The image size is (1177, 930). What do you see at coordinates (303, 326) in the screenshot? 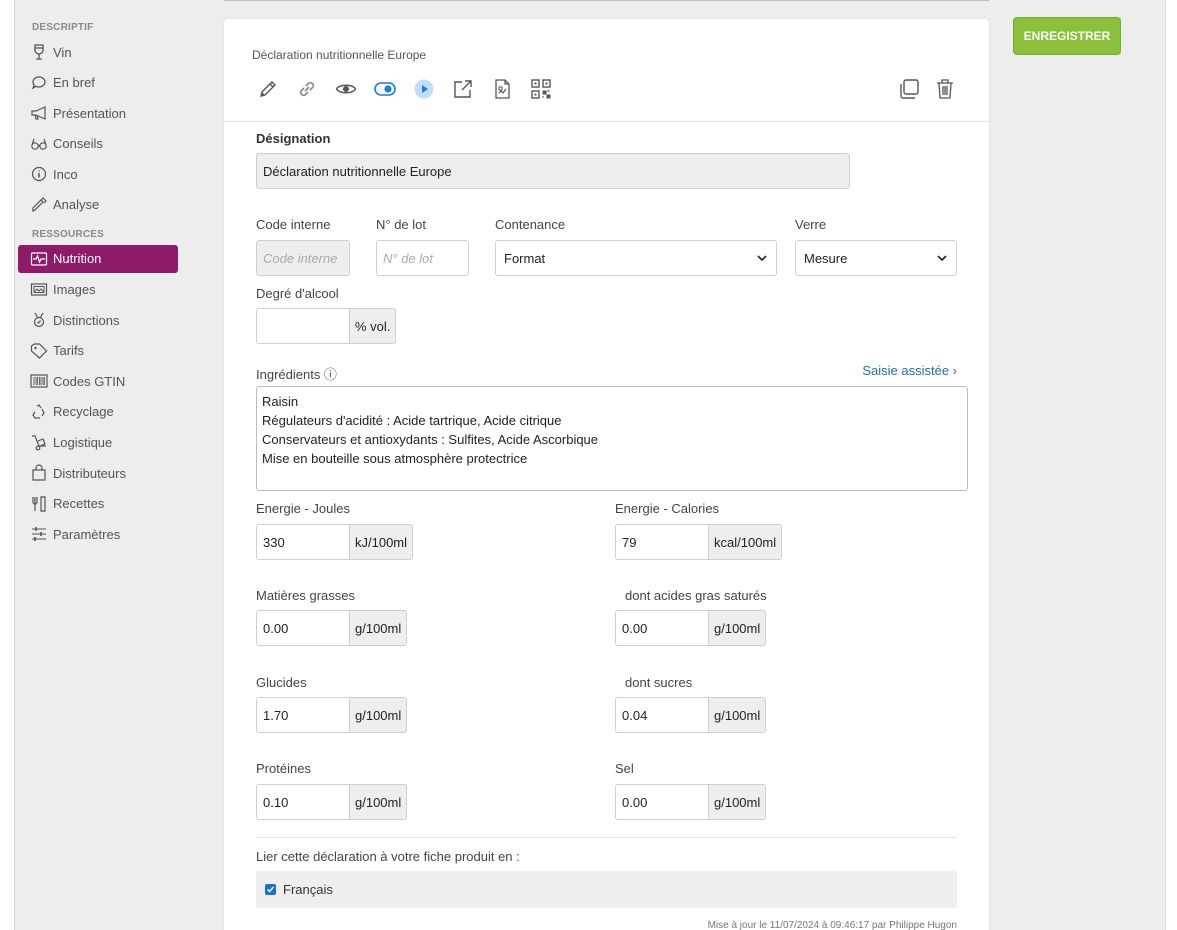
I see `alcool-field` at bounding box center [303, 326].